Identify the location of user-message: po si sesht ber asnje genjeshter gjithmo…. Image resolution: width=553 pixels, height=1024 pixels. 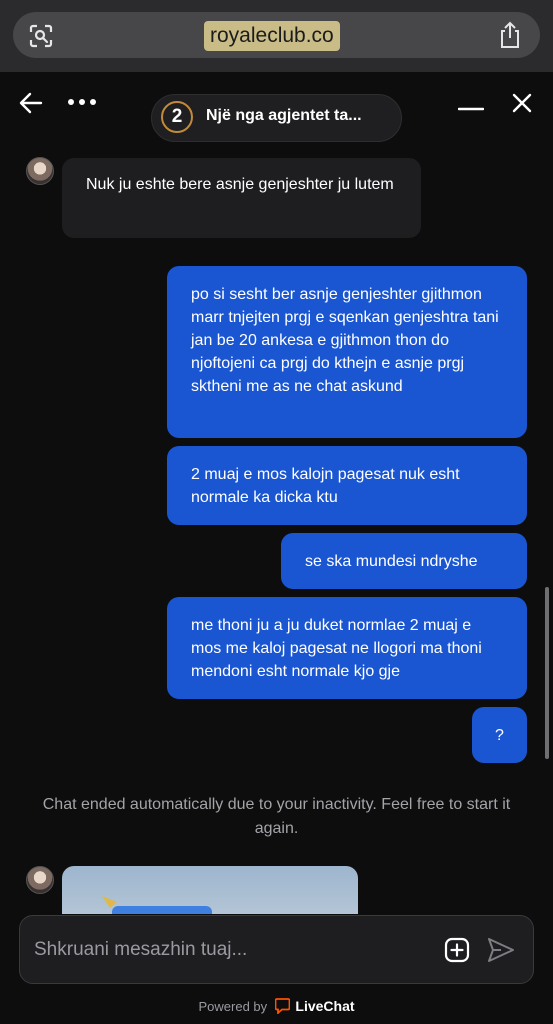
(347, 352).